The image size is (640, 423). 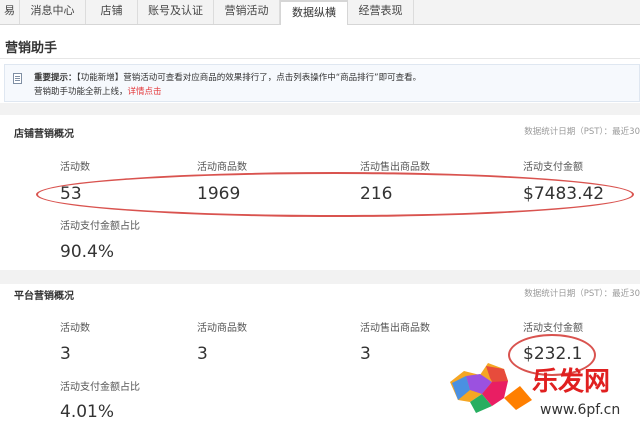 I want to click on tab-store: 店铺, so click(x=112, y=12).